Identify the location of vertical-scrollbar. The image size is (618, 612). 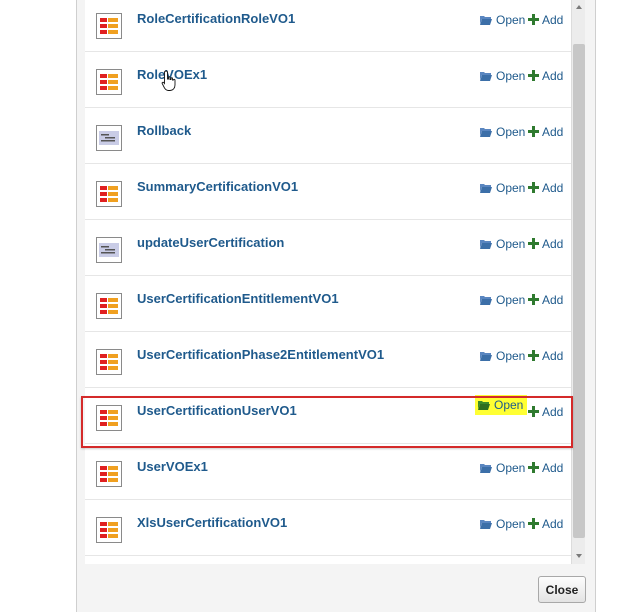
(578, 282).